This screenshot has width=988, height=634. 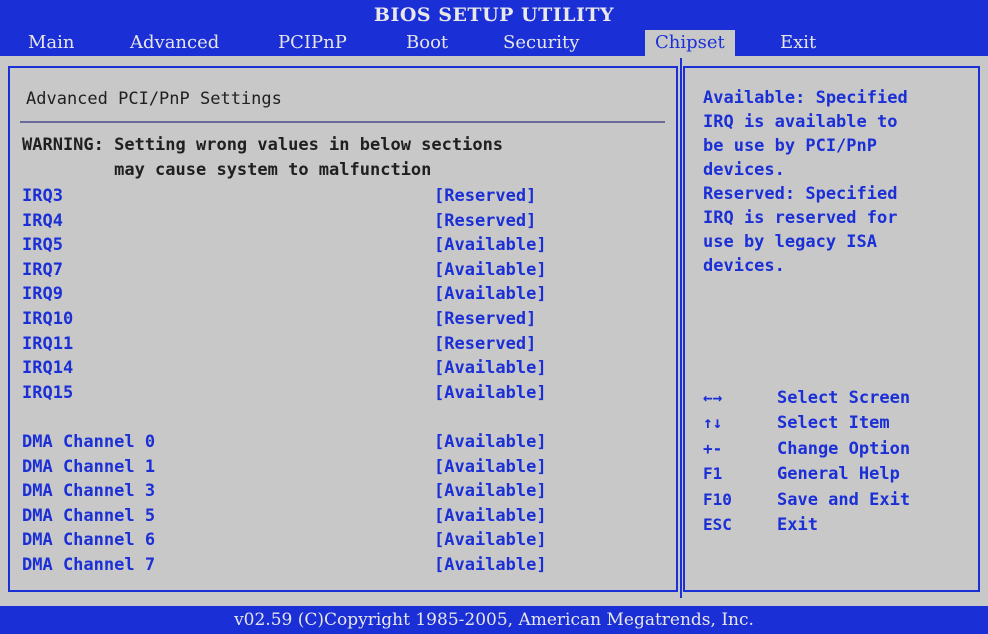 What do you see at coordinates (342, 122) in the screenshot?
I see `title-divider` at bounding box center [342, 122].